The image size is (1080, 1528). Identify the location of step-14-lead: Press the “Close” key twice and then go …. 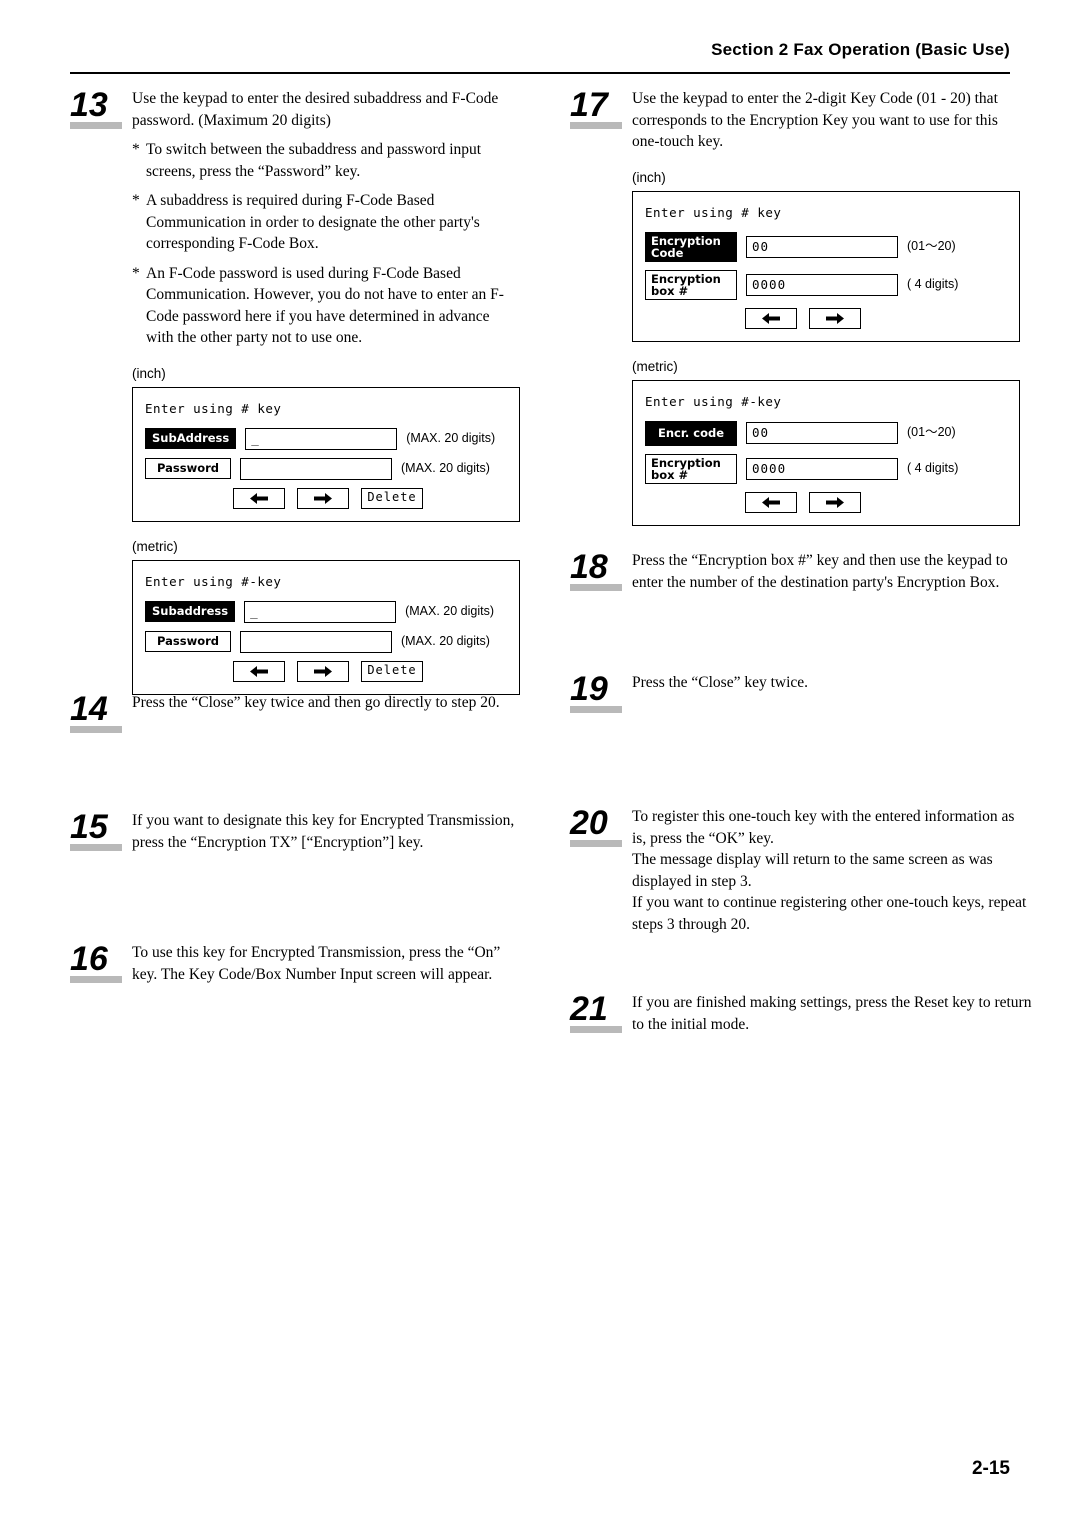
(316, 702).